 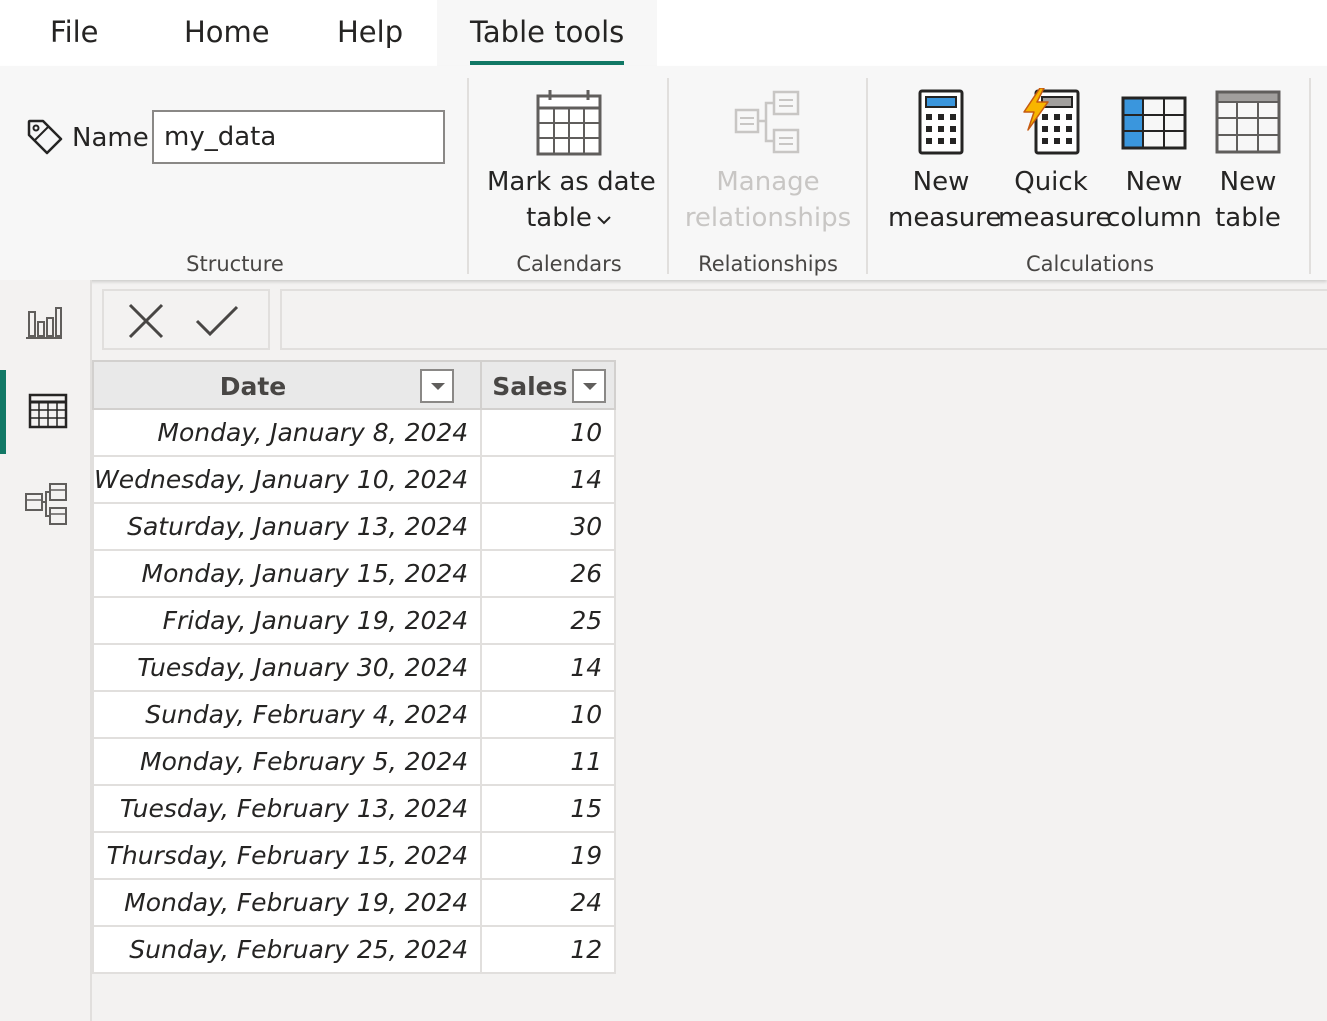 I want to click on table-row: Sunday, February 4, 2024 10, so click(x=354, y=714).